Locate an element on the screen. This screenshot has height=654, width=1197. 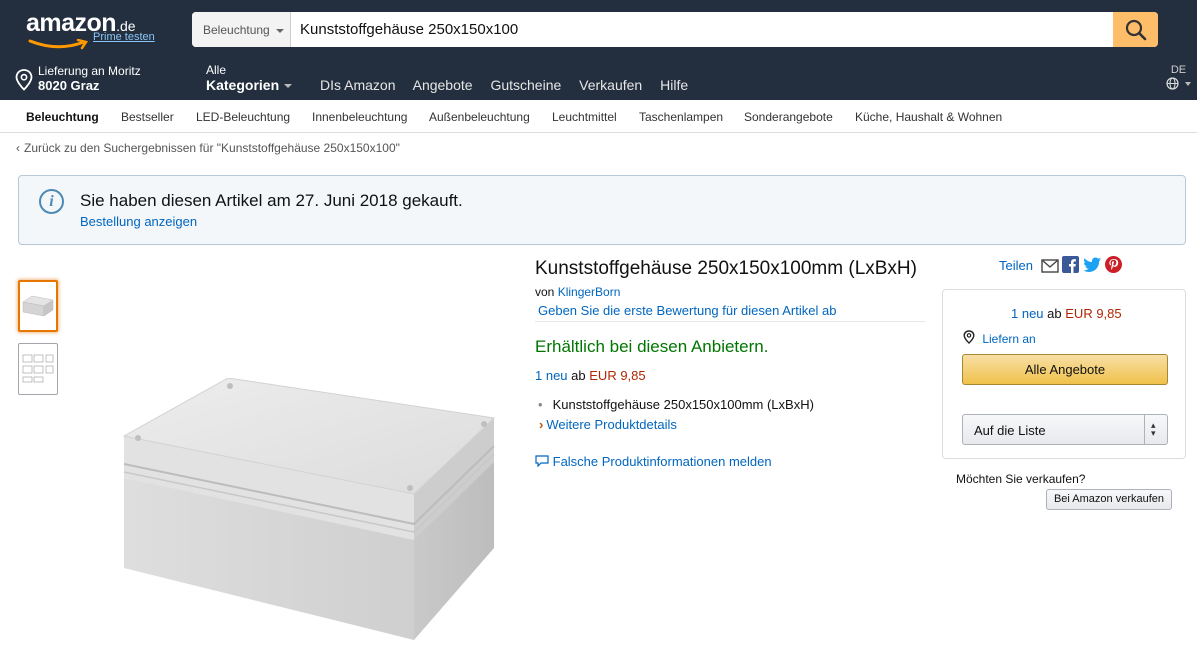
add-to-list-label: Auf die Liste is located at coordinates (1010, 430).